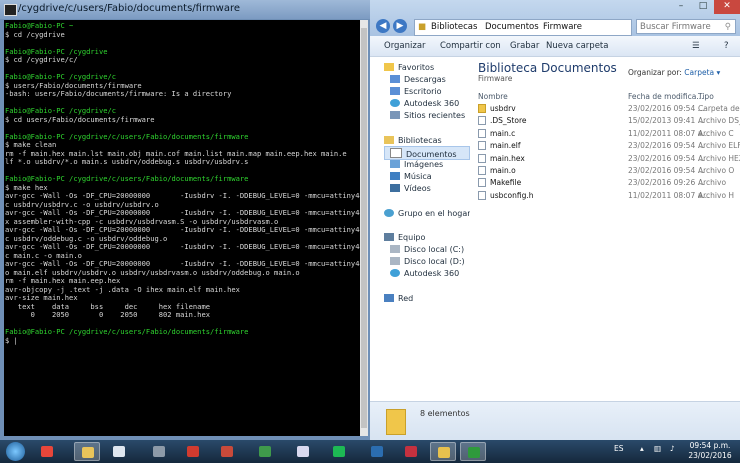 The image size is (740, 463). What do you see at coordinates (493, 96) in the screenshot?
I see `column-name: Nombre` at bounding box center [493, 96].